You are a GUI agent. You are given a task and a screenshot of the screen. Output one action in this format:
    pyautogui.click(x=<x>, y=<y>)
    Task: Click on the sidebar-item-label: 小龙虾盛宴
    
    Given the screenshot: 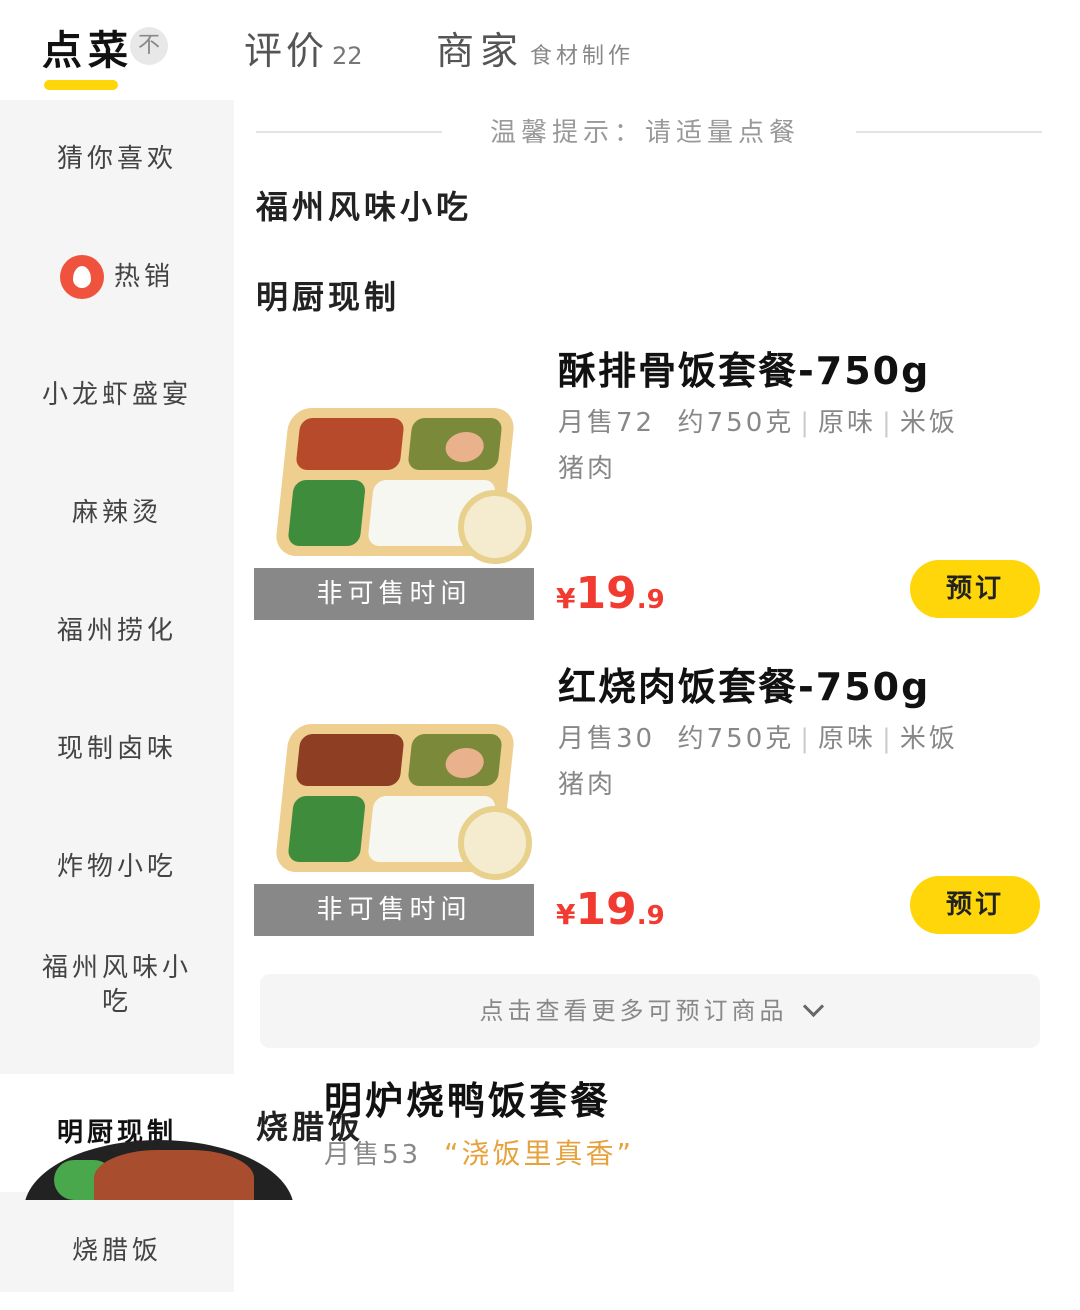 What is the action you would take?
    pyautogui.click(x=116, y=395)
    